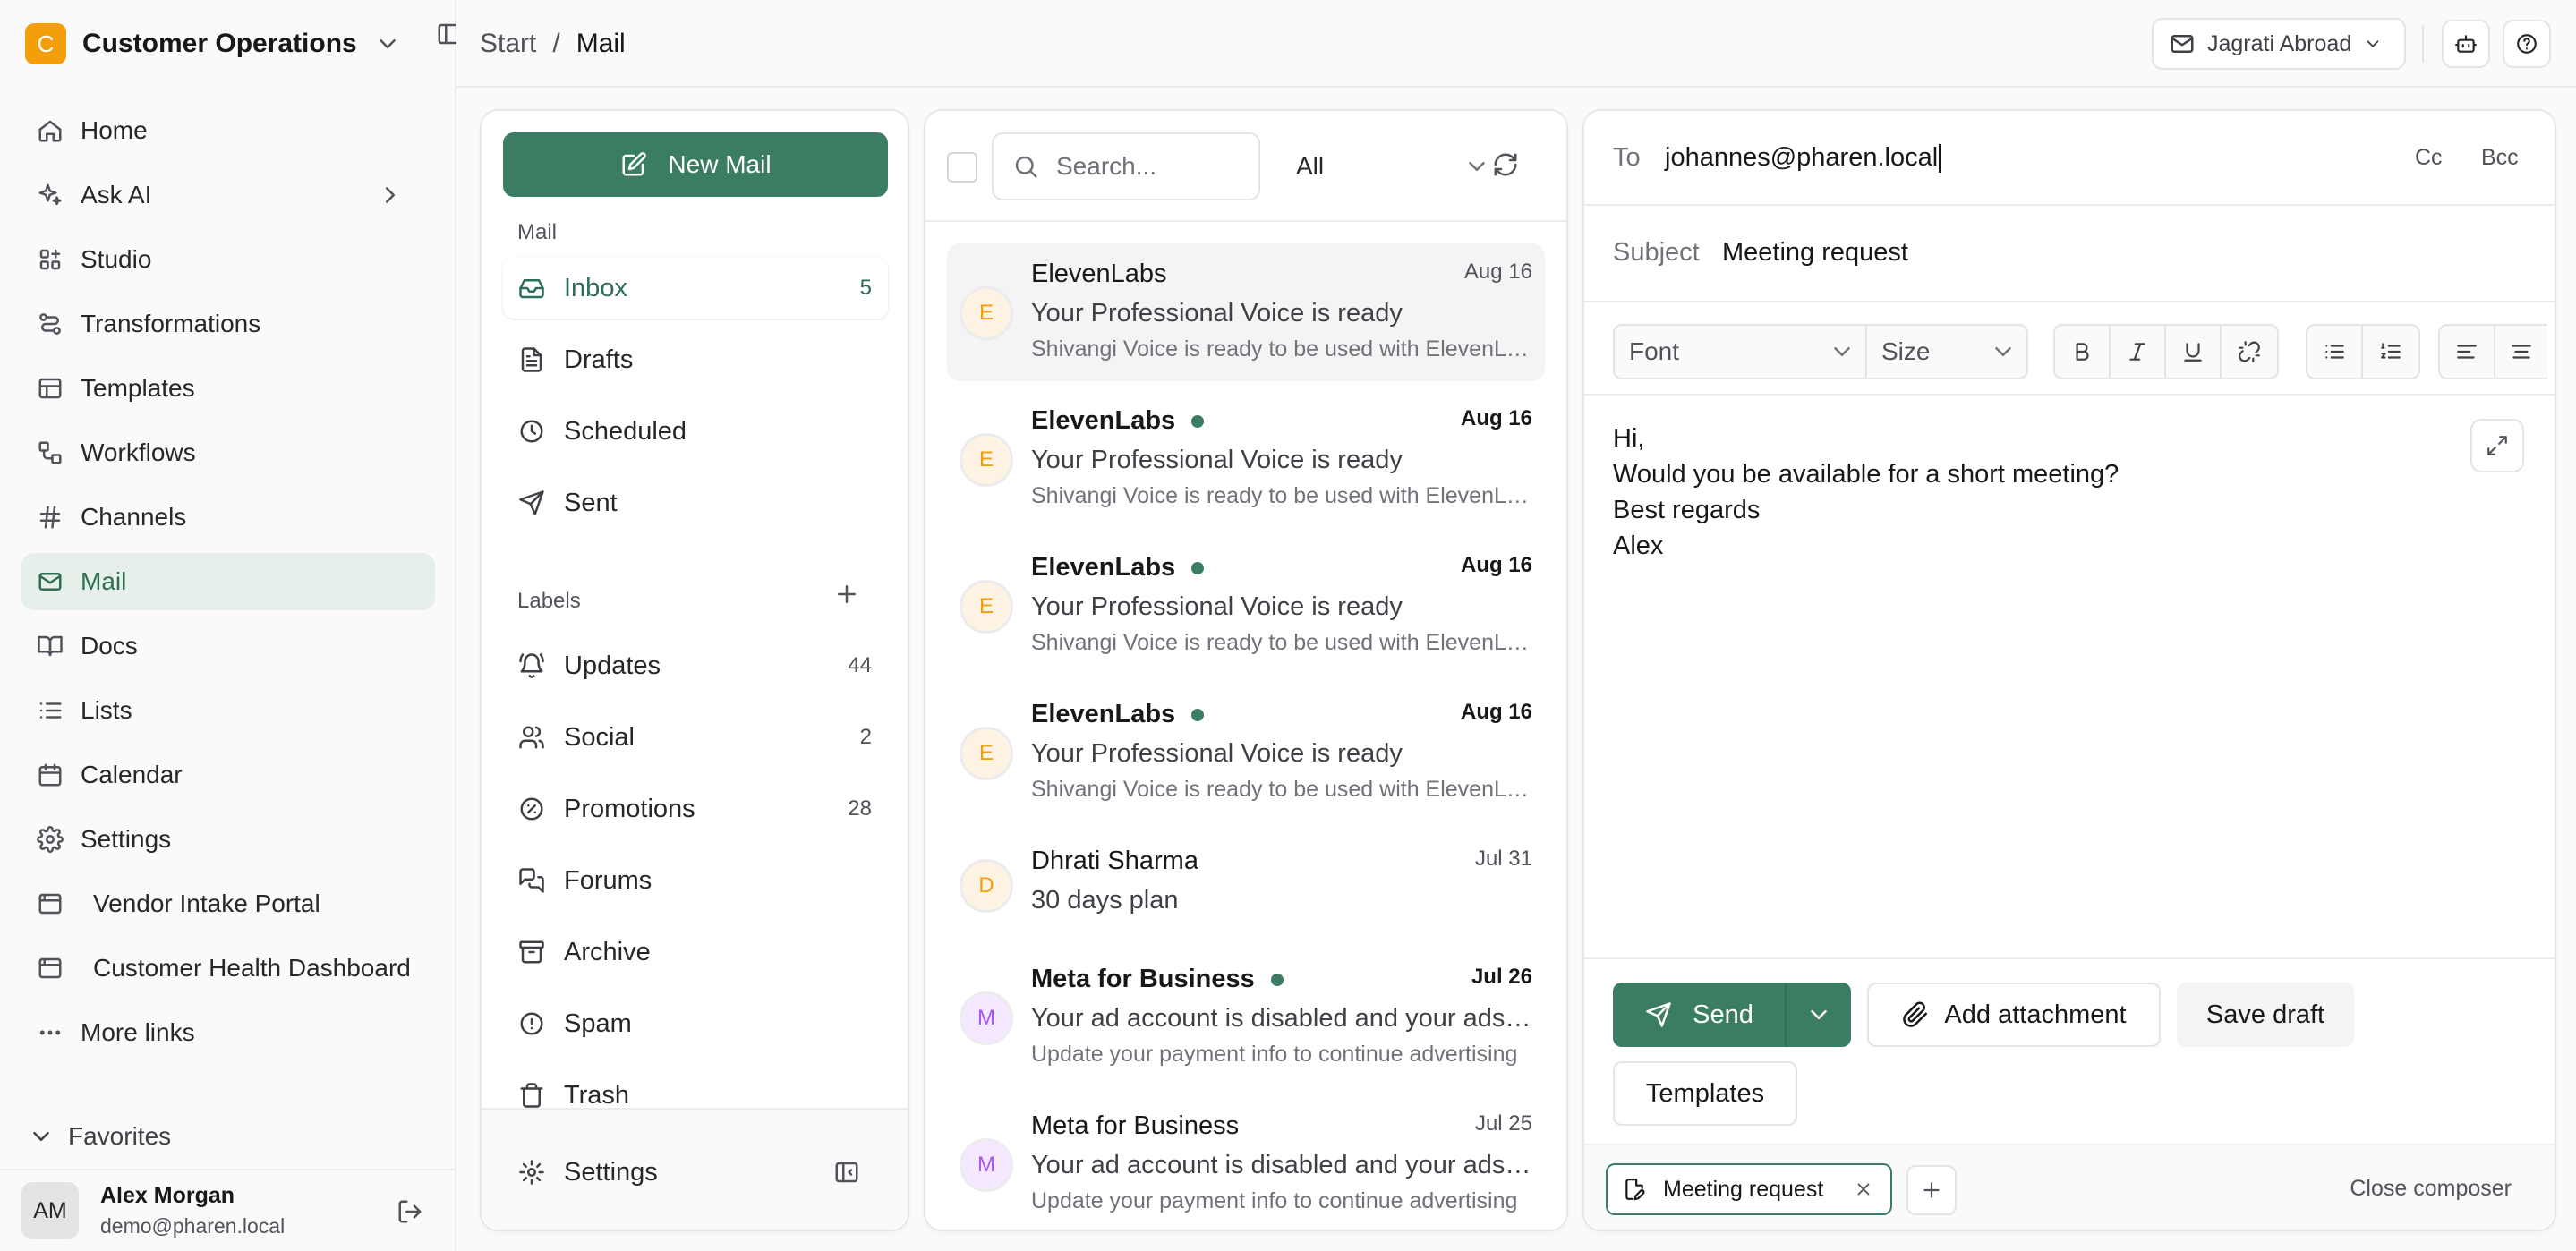  What do you see at coordinates (228, 839) in the screenshot?
I see `sidebar-item-settings: Settings` at bounding box center [228, 839].